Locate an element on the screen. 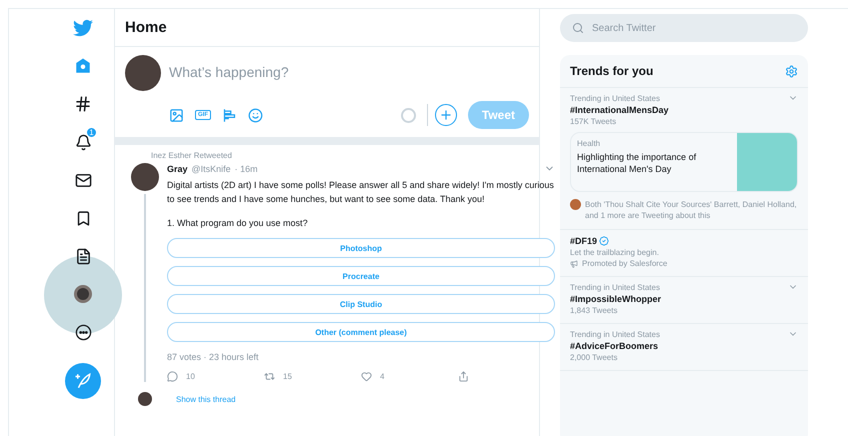 Image resolution: width=848 pixels, height=436 pixels. panel-title: Trends for you is located at coordinates (612, 71).